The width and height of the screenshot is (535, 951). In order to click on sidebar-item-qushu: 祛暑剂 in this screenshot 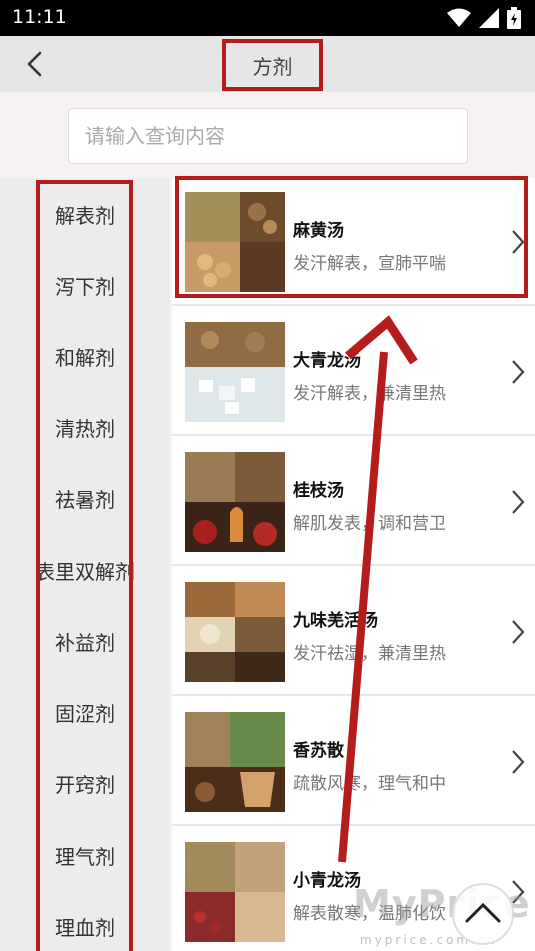, I will do `click(85, 498)`.